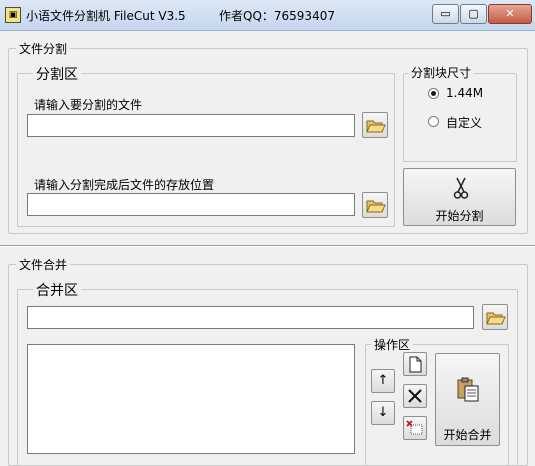  I want to click on split-area-title: 分割区, so click(57, 74).